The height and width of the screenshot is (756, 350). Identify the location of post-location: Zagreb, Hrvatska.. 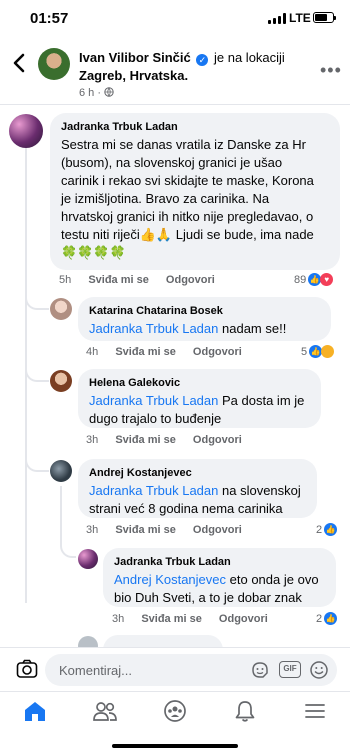
(133, 75).